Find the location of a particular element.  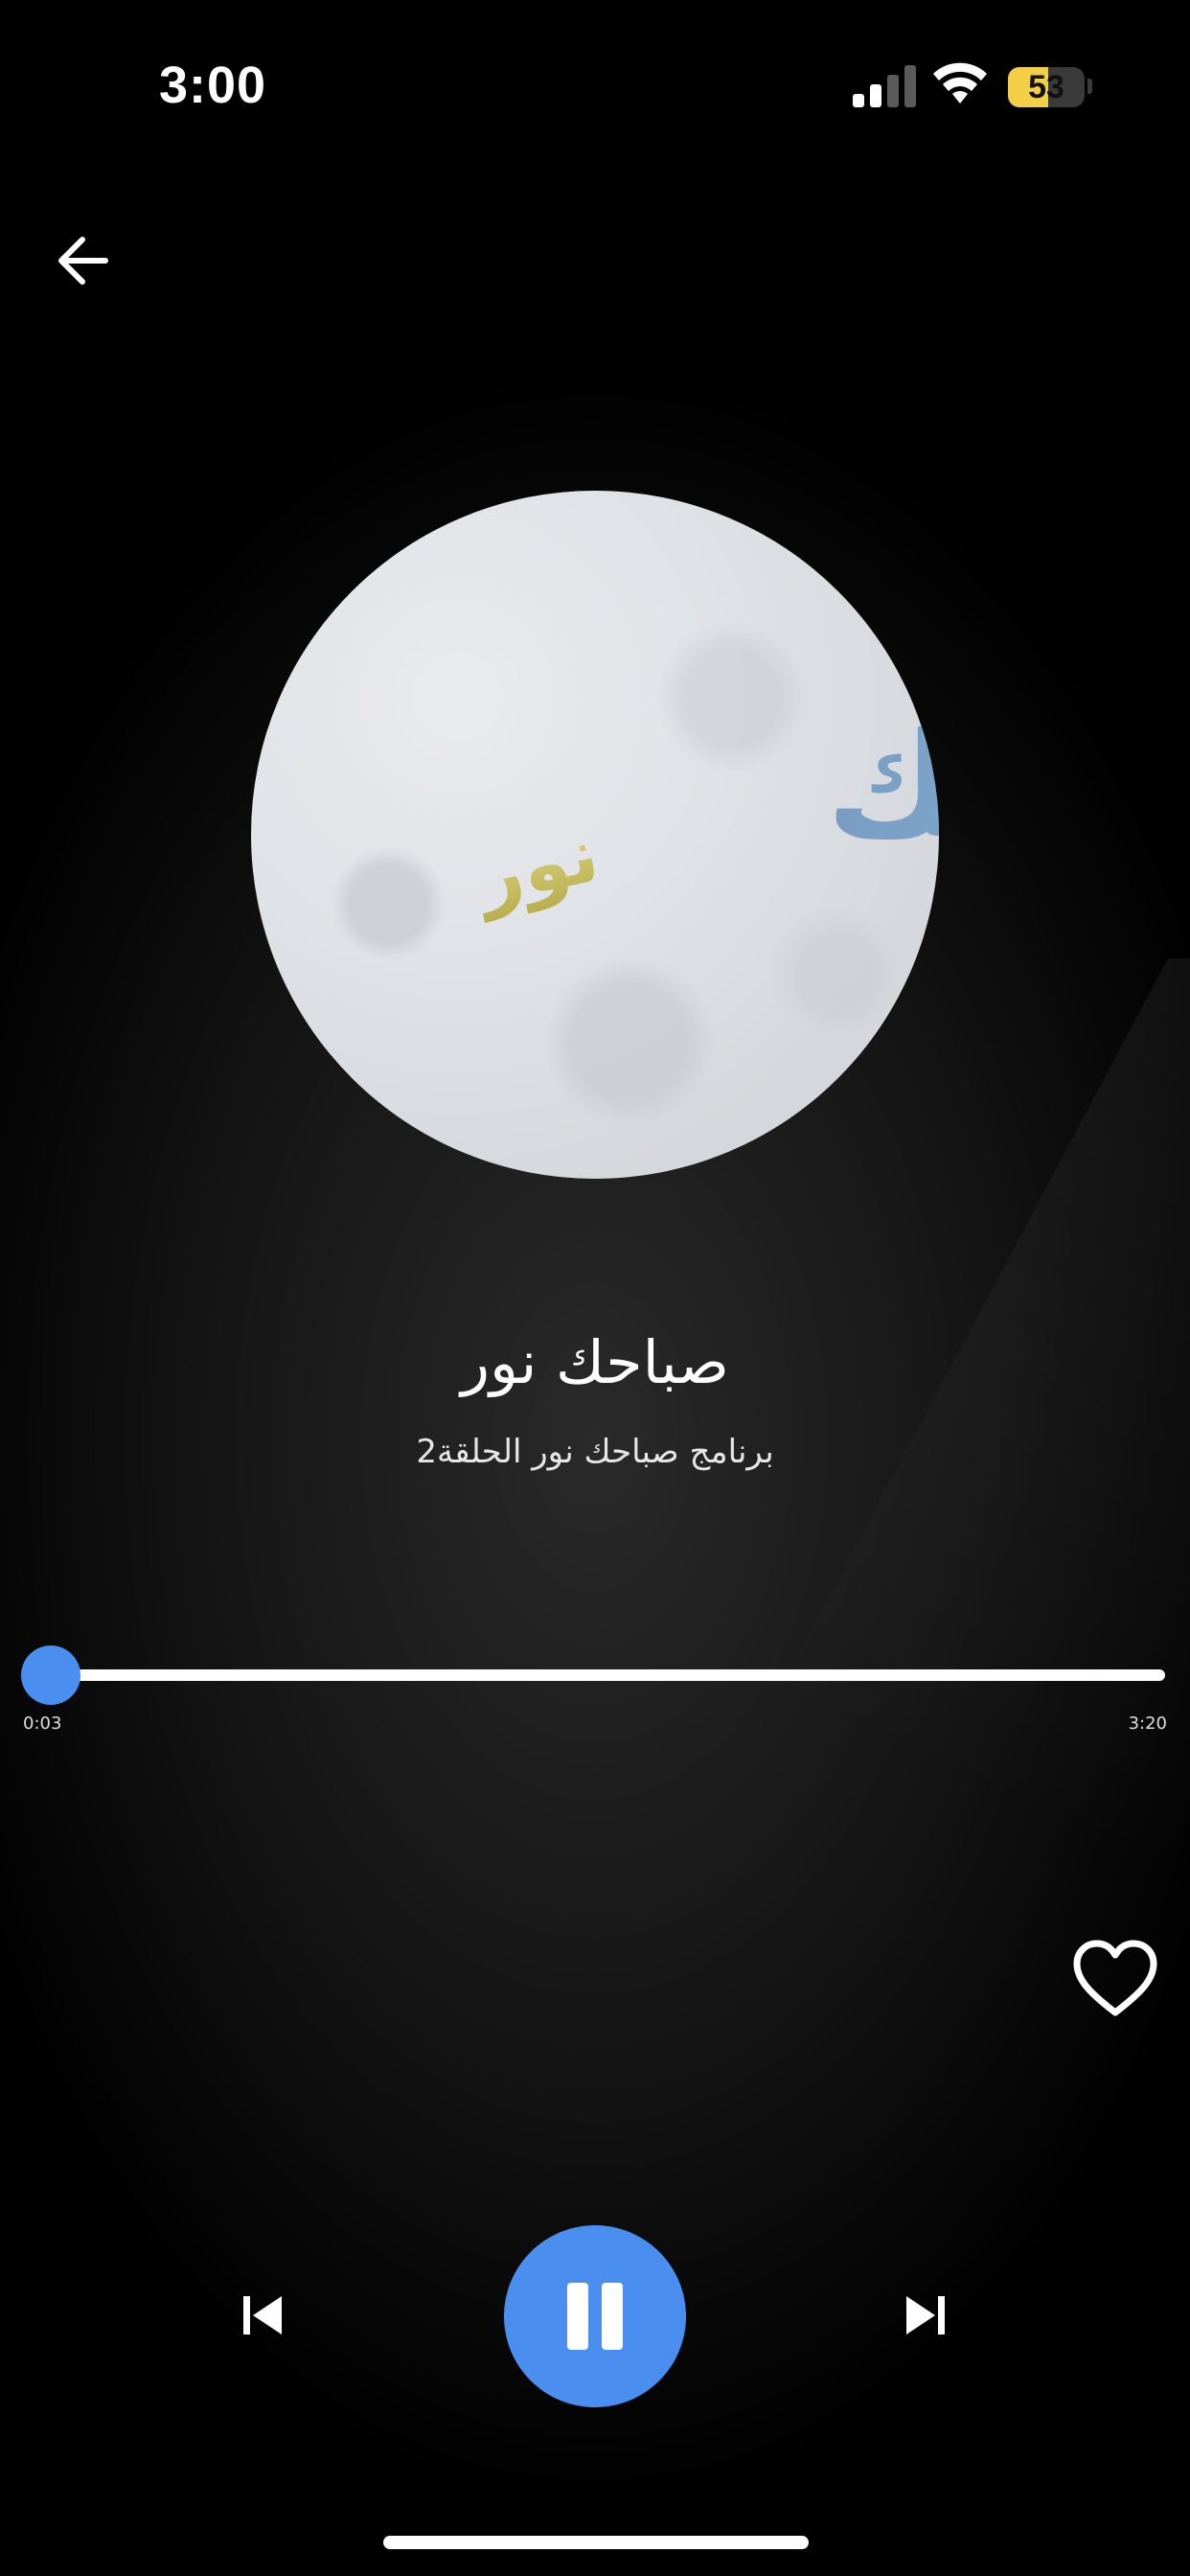

progress-track is located at coordinates (608, 1675).